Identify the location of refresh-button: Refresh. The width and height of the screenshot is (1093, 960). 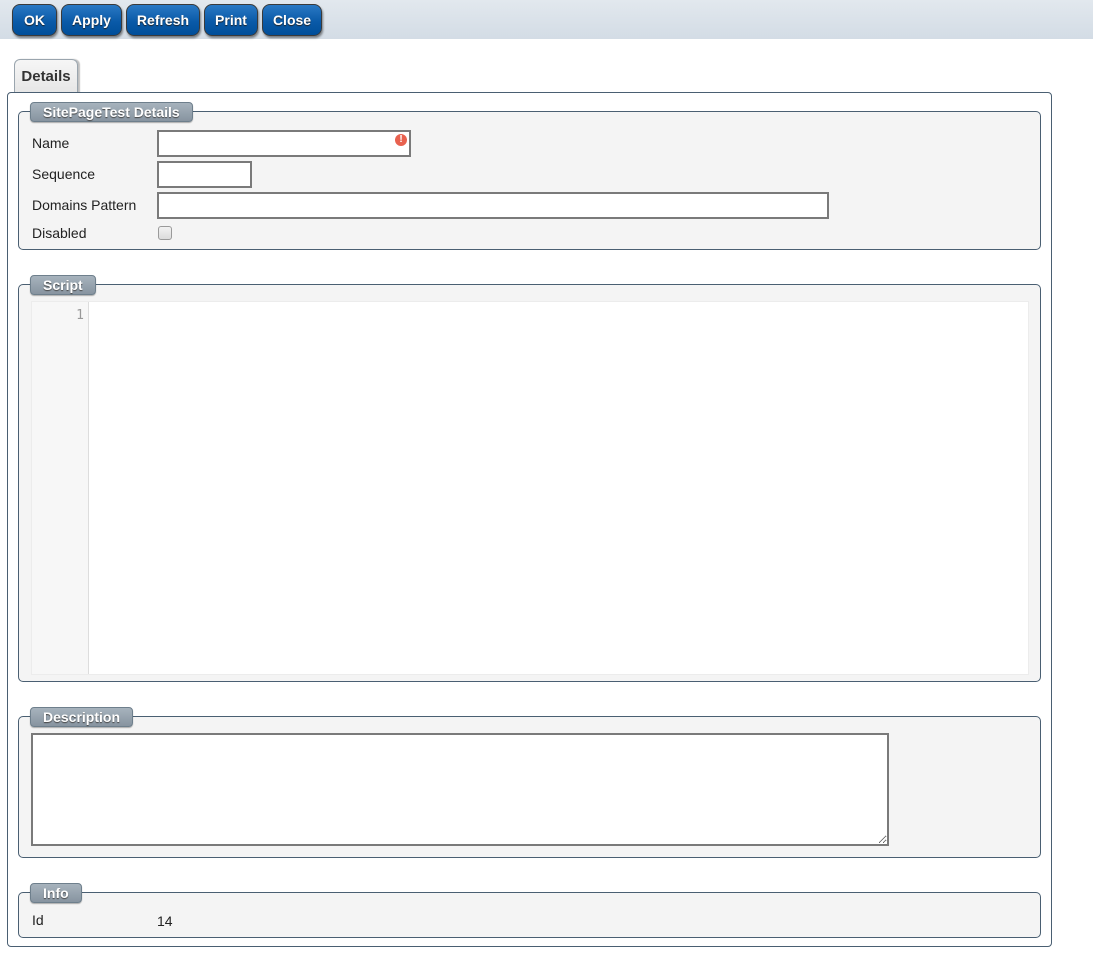
(163, 20).